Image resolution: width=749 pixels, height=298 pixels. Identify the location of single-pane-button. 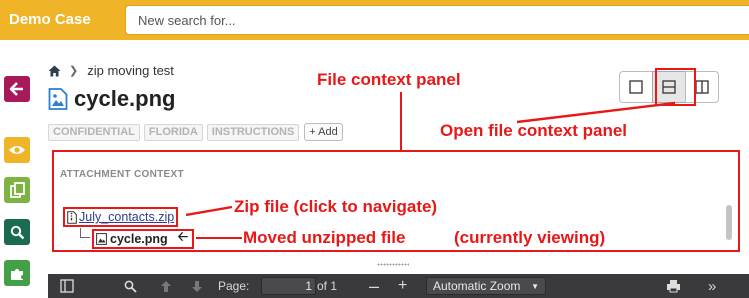
(636, 87).